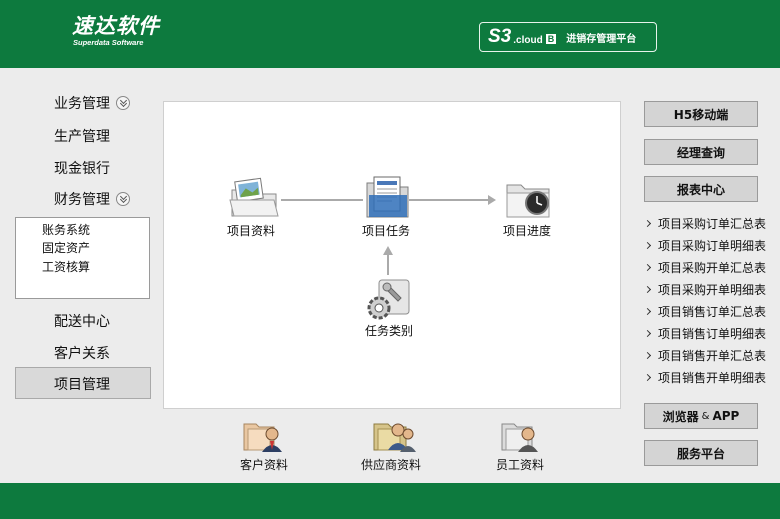 The image size is (780, 519). Describe the element at coordinates (701, 152) in the screenshot. I see `manager-query-button: 经理查询` at that location.